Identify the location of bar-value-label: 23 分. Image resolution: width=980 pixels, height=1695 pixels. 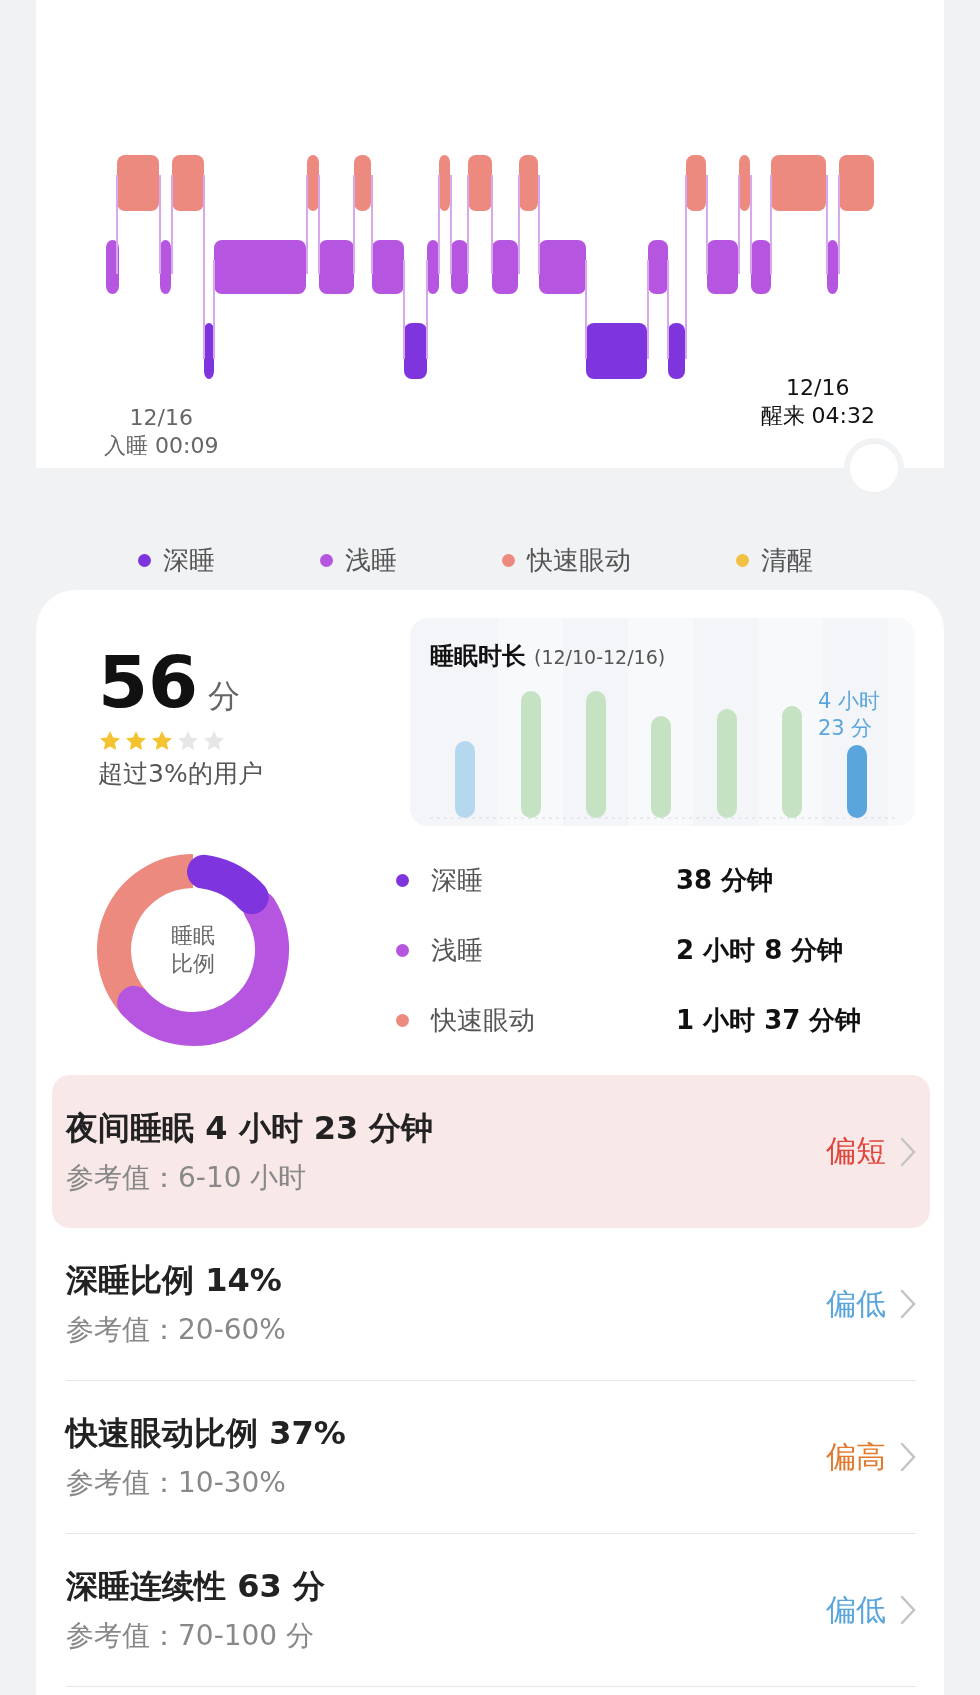
(846, 728).